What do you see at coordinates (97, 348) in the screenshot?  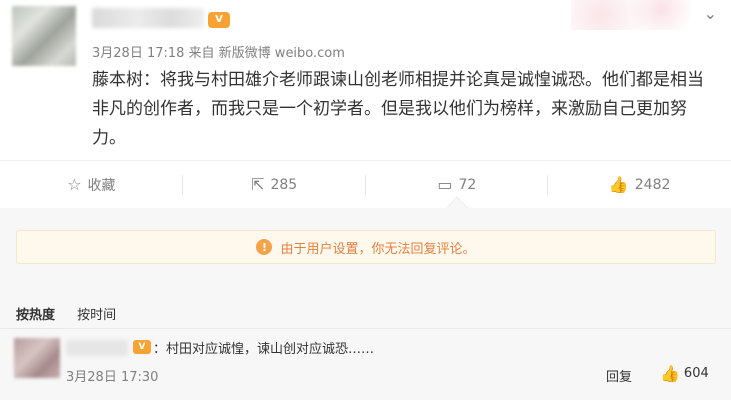 I see `commenter-name-blurred` at bounding box center [97, 348].